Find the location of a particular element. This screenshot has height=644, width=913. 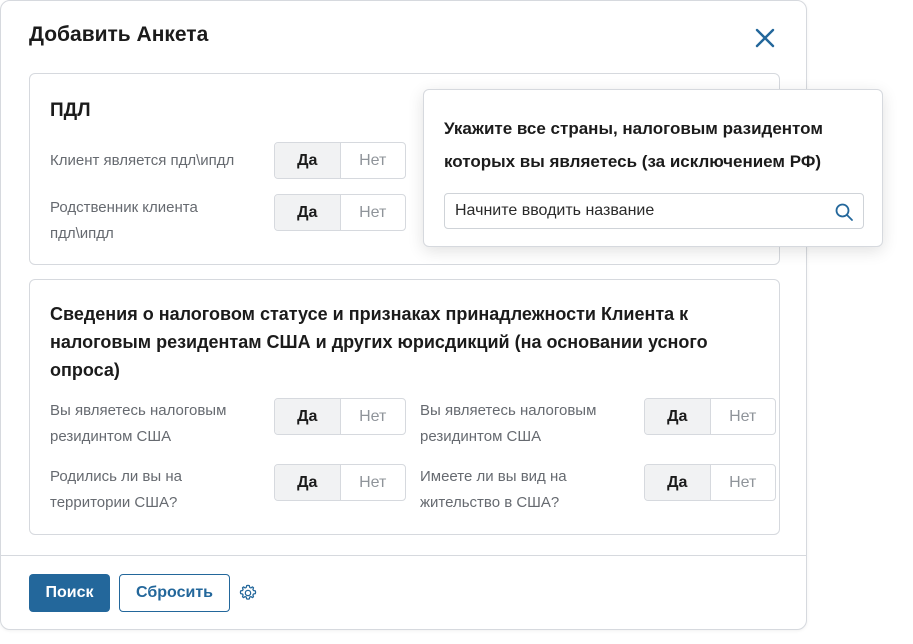

born-in-us-toggle: Да Нет is located at coordinates (340, 482).